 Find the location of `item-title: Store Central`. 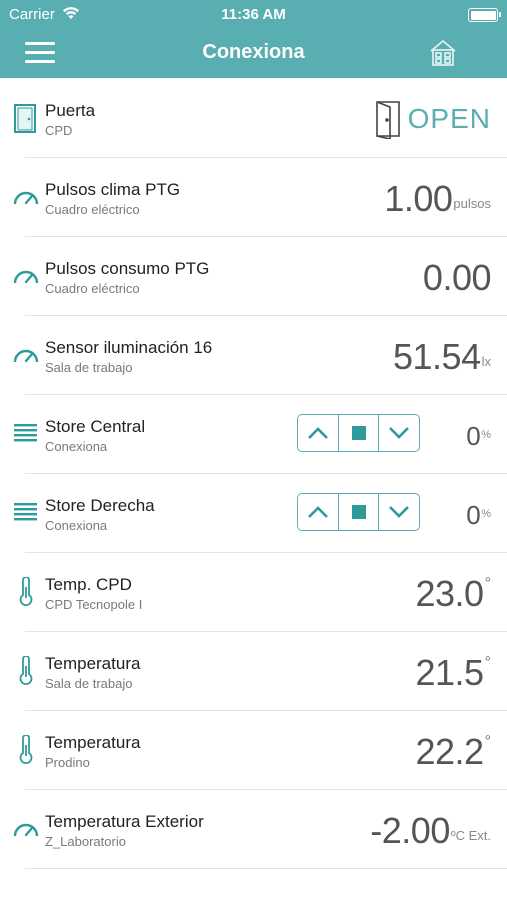

item-title: Store Central is located at coordinates (95, 426).